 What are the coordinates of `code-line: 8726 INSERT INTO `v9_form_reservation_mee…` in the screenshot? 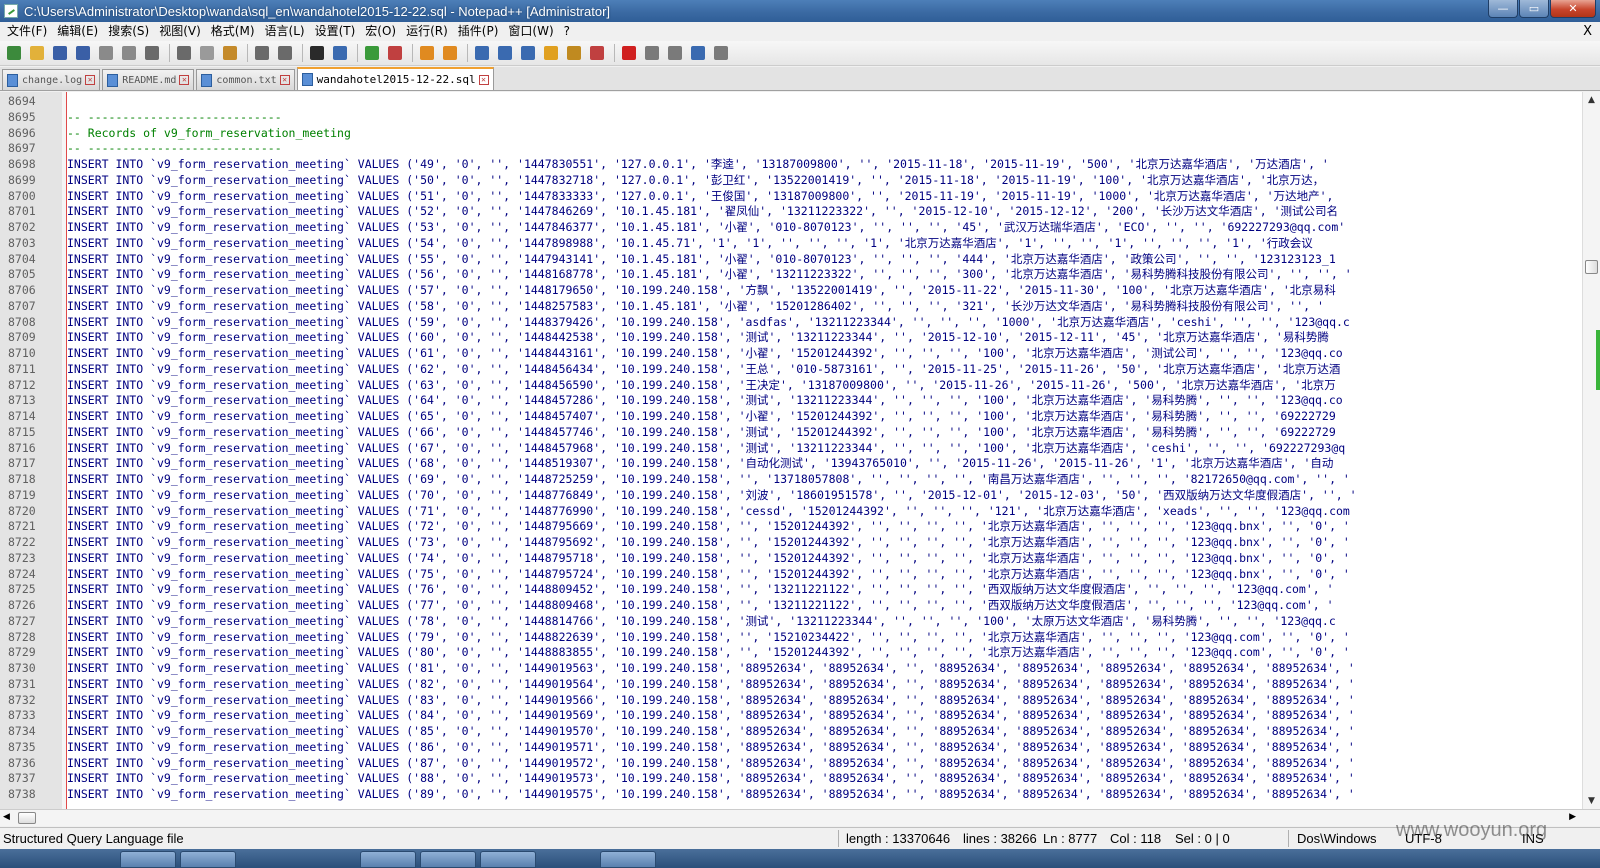 It's located at (791, 606).